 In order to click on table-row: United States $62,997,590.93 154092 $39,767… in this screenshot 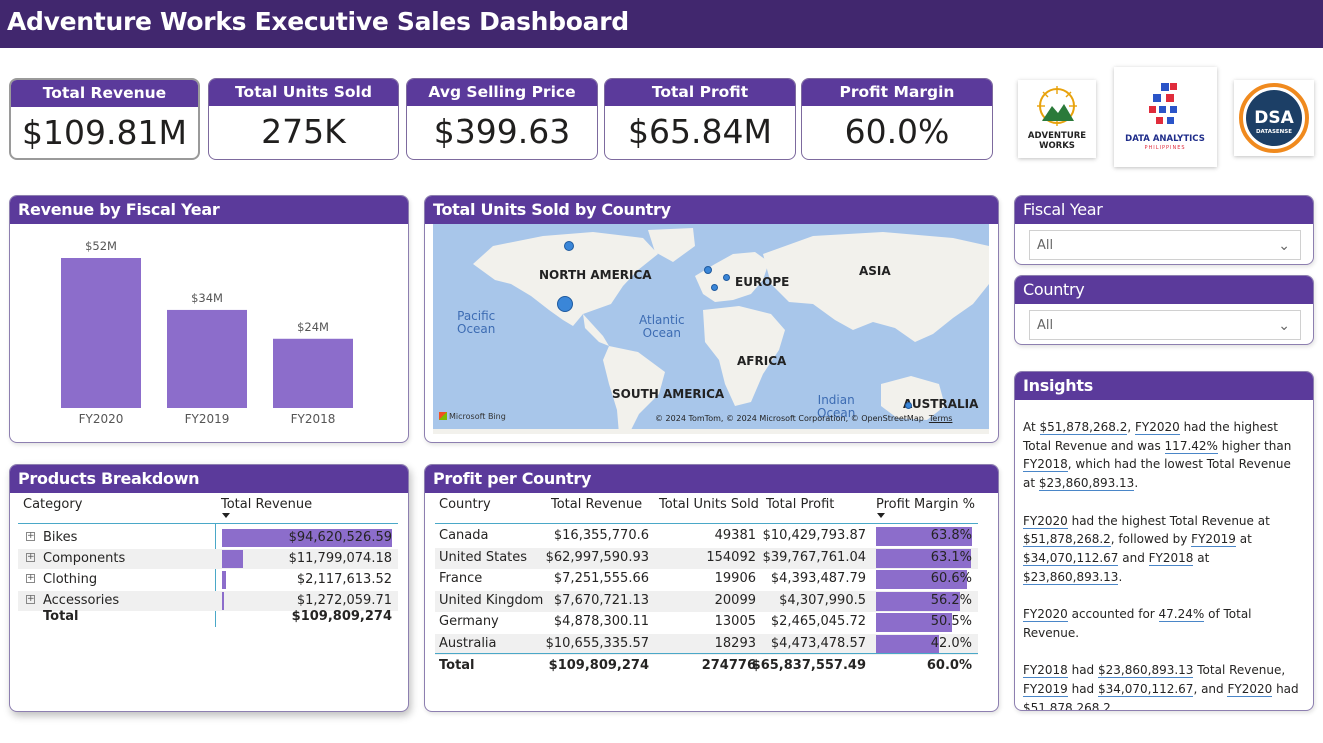, I will do `click(706, 558)`.